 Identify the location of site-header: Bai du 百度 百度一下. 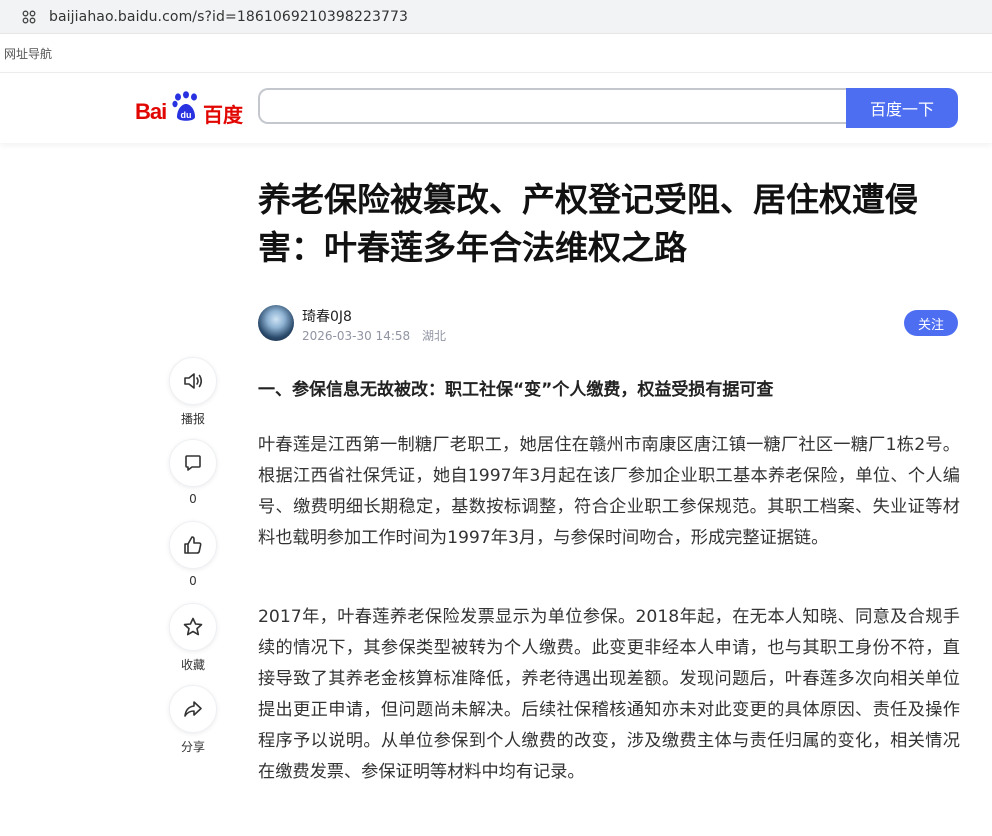
(496, 108).